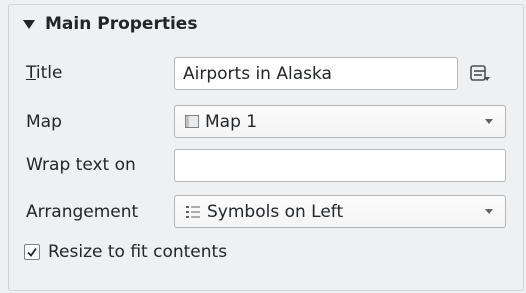 The height and width of the screenshot is (293, 526). I want to click on group-title: Main Properties, so click(121, 24).